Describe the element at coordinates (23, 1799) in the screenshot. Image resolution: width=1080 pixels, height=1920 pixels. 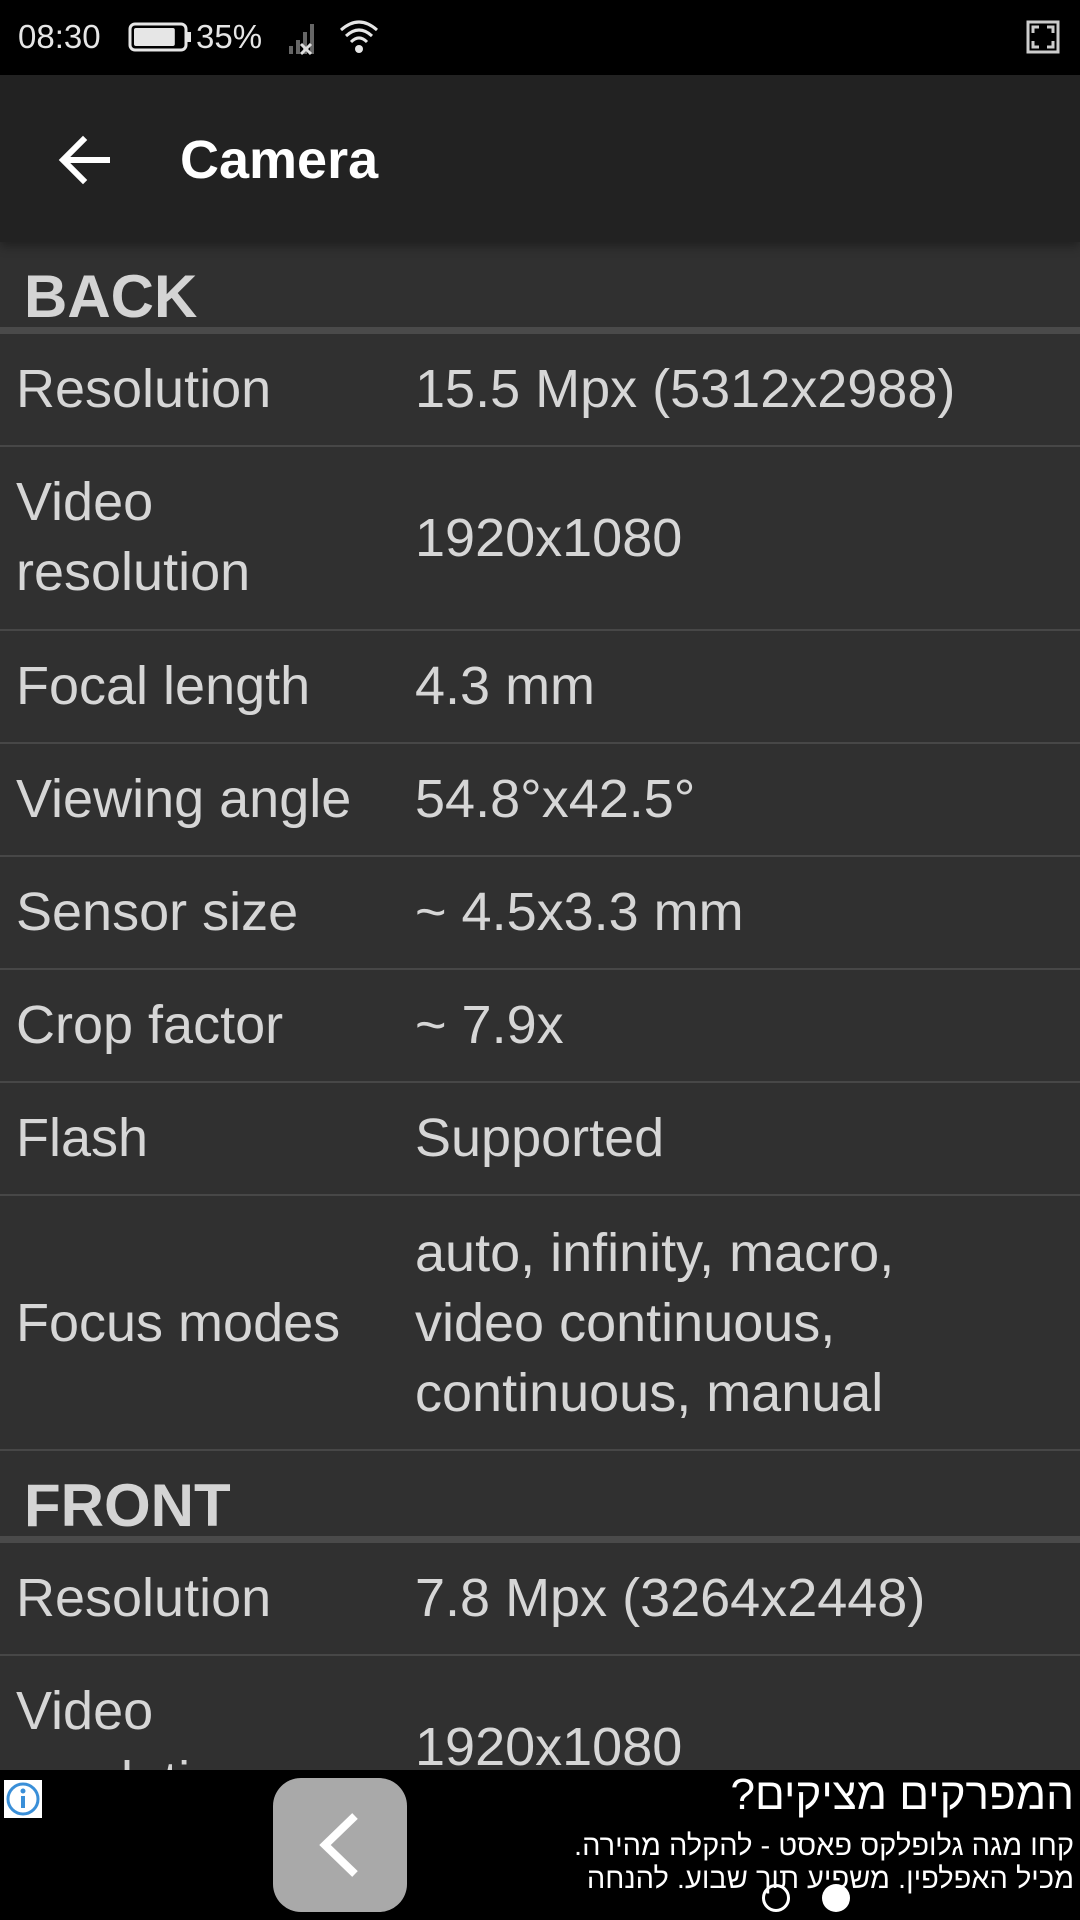
I see `info-icon` at that location.